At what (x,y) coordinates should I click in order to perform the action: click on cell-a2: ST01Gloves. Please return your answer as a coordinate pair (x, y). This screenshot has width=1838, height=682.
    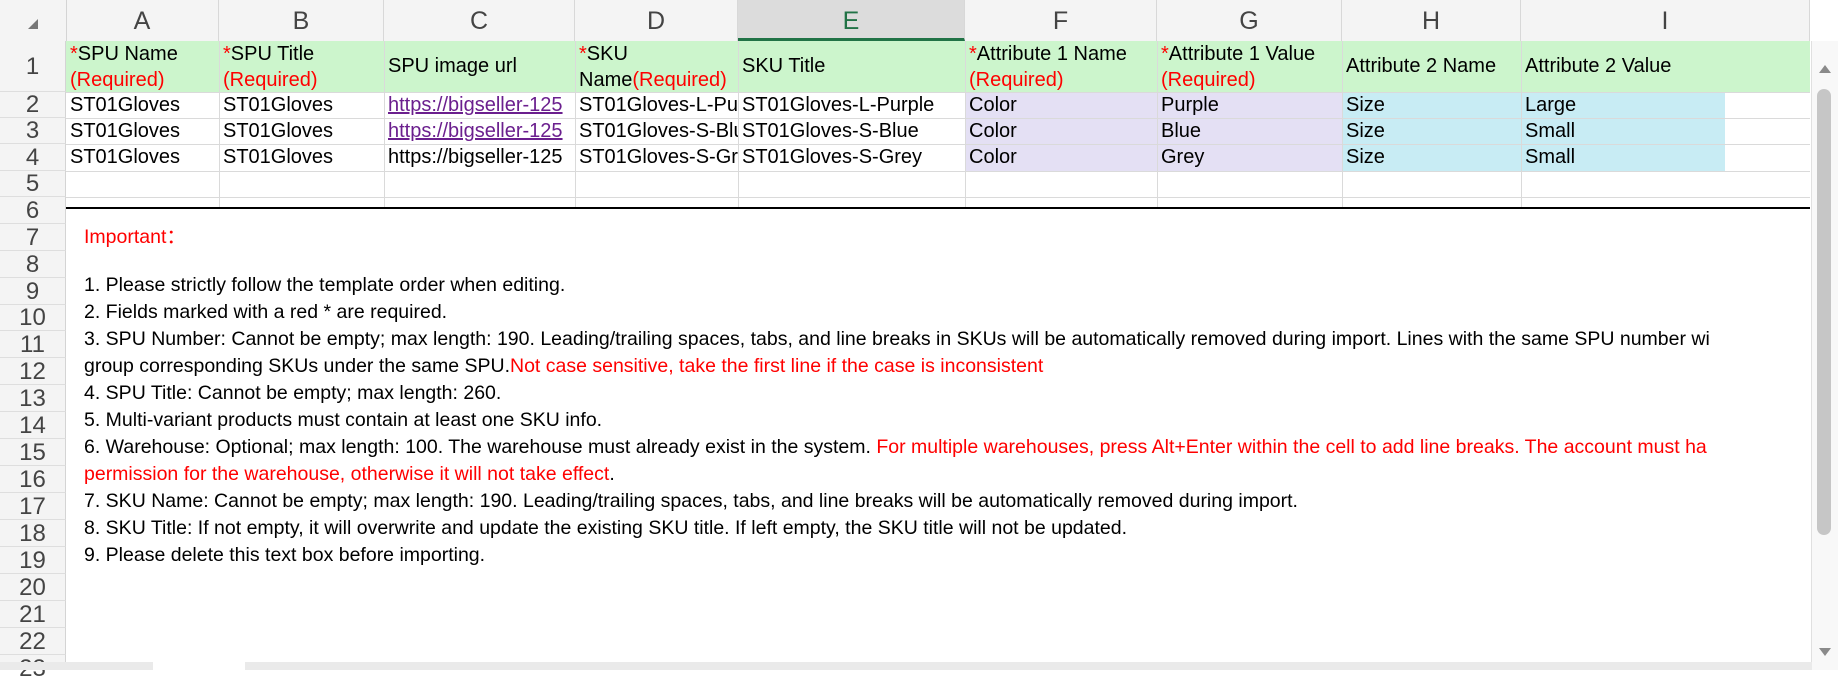
    Looking at the image, I should click on (142, 105).